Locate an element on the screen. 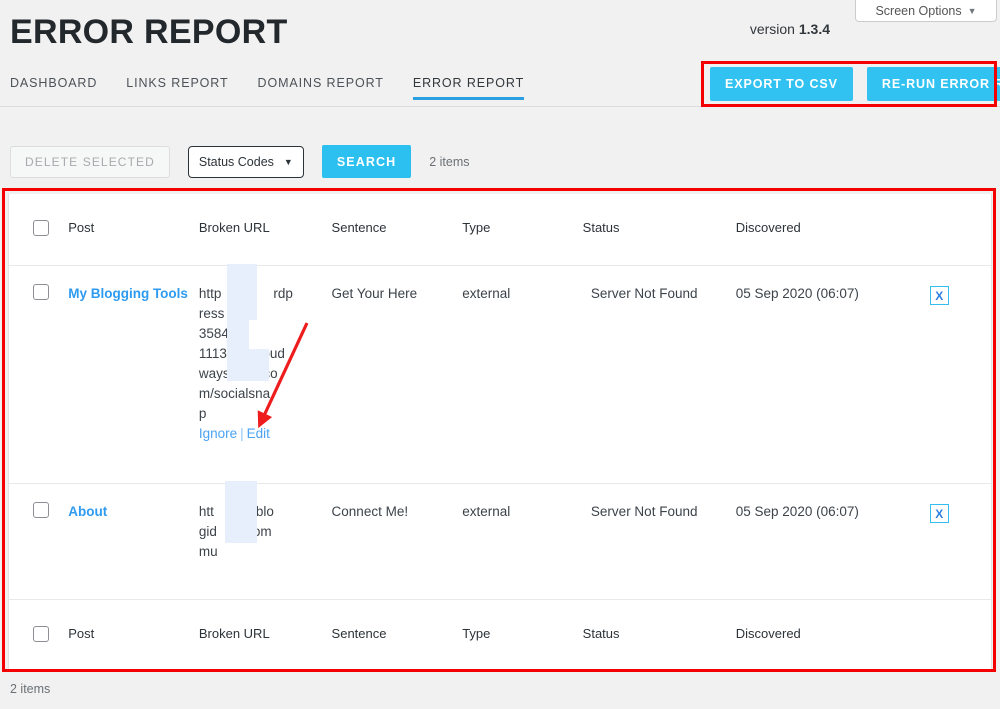 The height and width of the screenshot is (709, 1000). status-codes-select-label: Status Codes is located at coordinates (236, 161).